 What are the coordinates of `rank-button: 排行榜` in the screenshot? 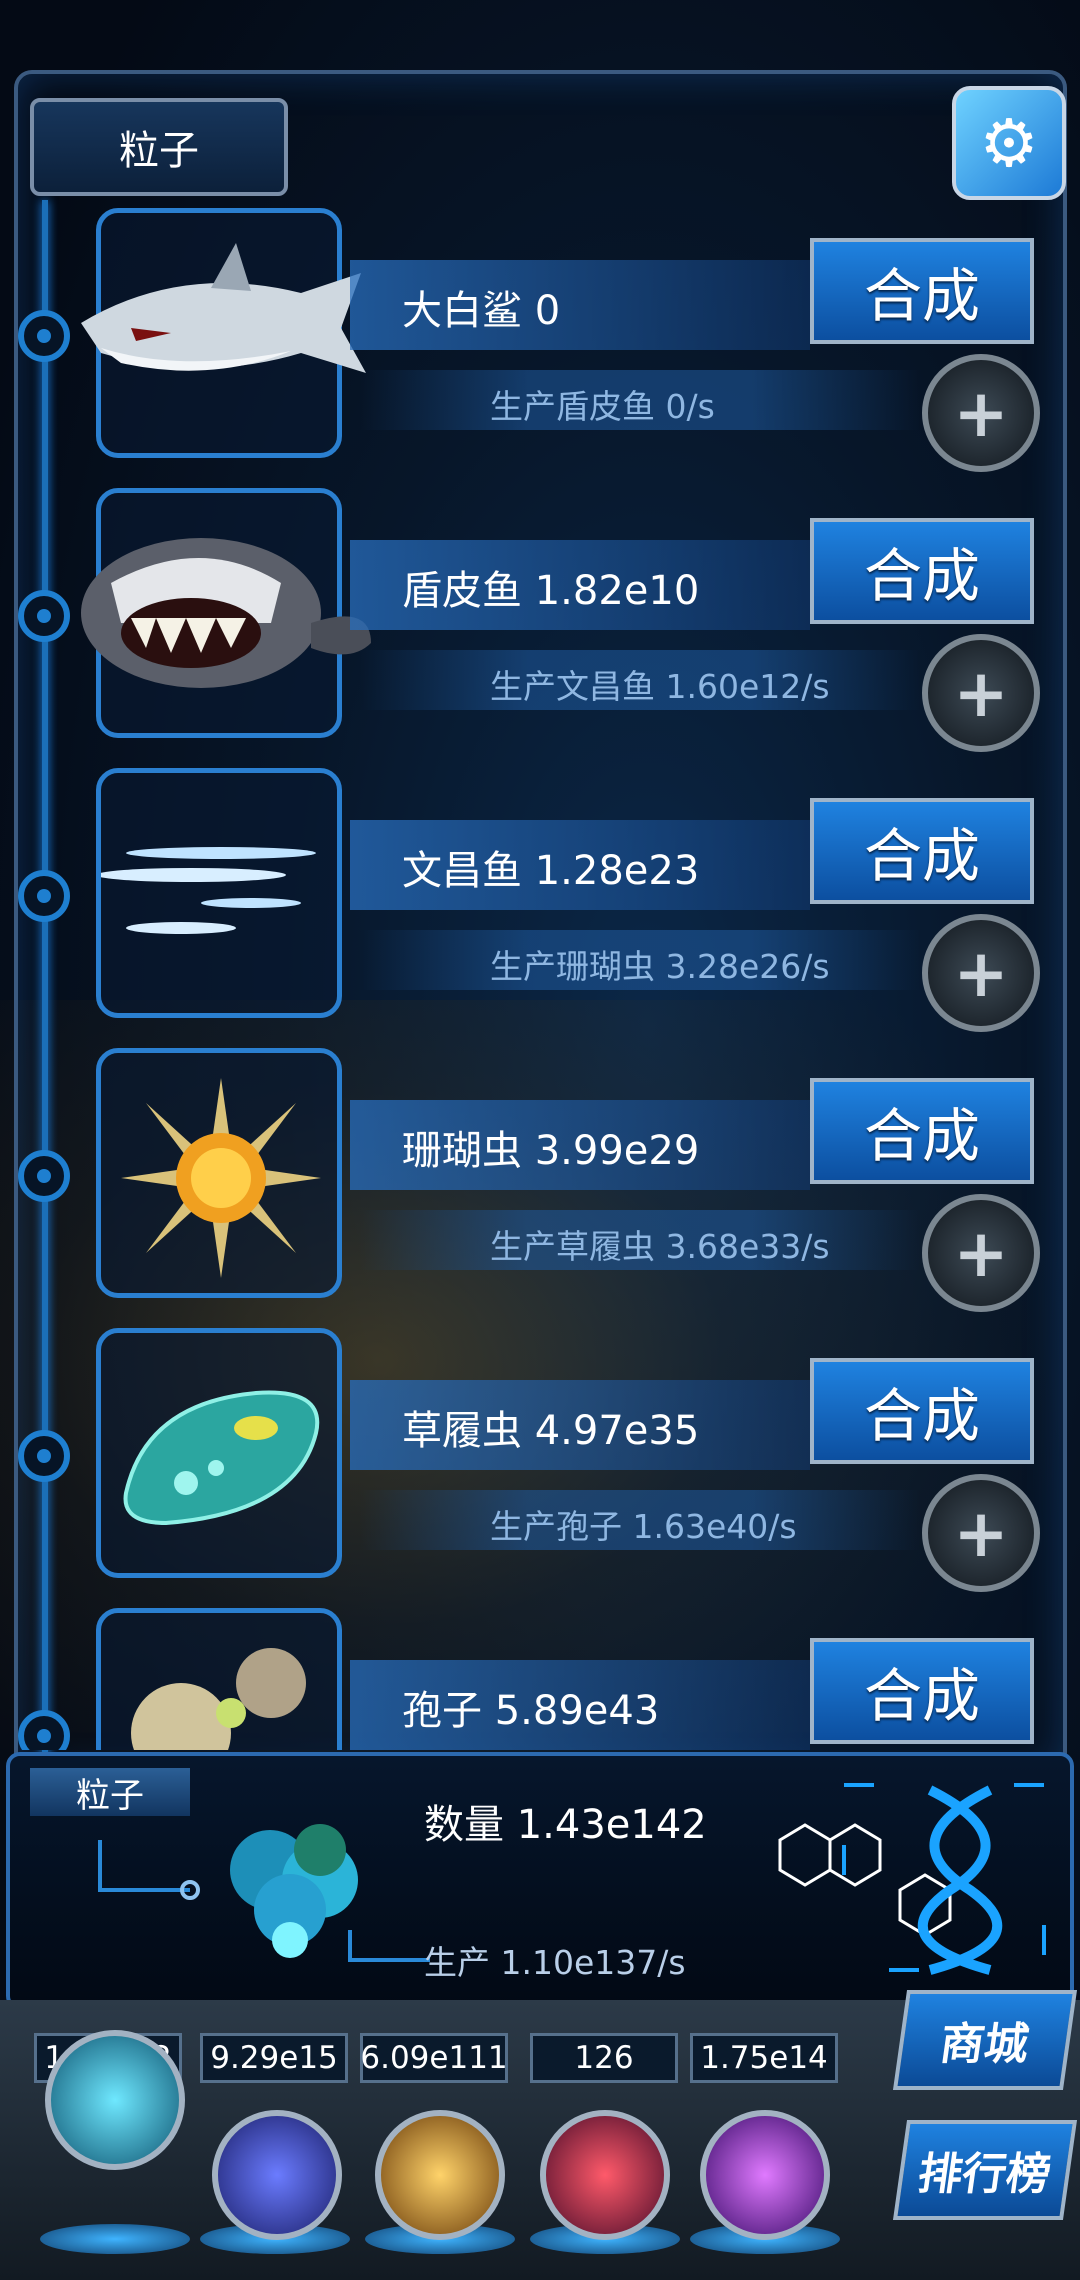 It's located at (985, 2170).